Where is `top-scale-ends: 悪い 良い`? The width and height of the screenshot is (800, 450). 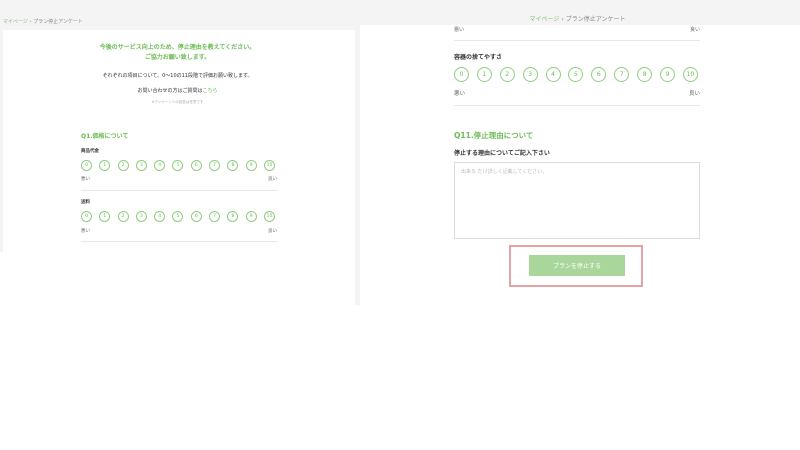
top-scale-ends: 悪い 良い is located at coordinates (577, 29).